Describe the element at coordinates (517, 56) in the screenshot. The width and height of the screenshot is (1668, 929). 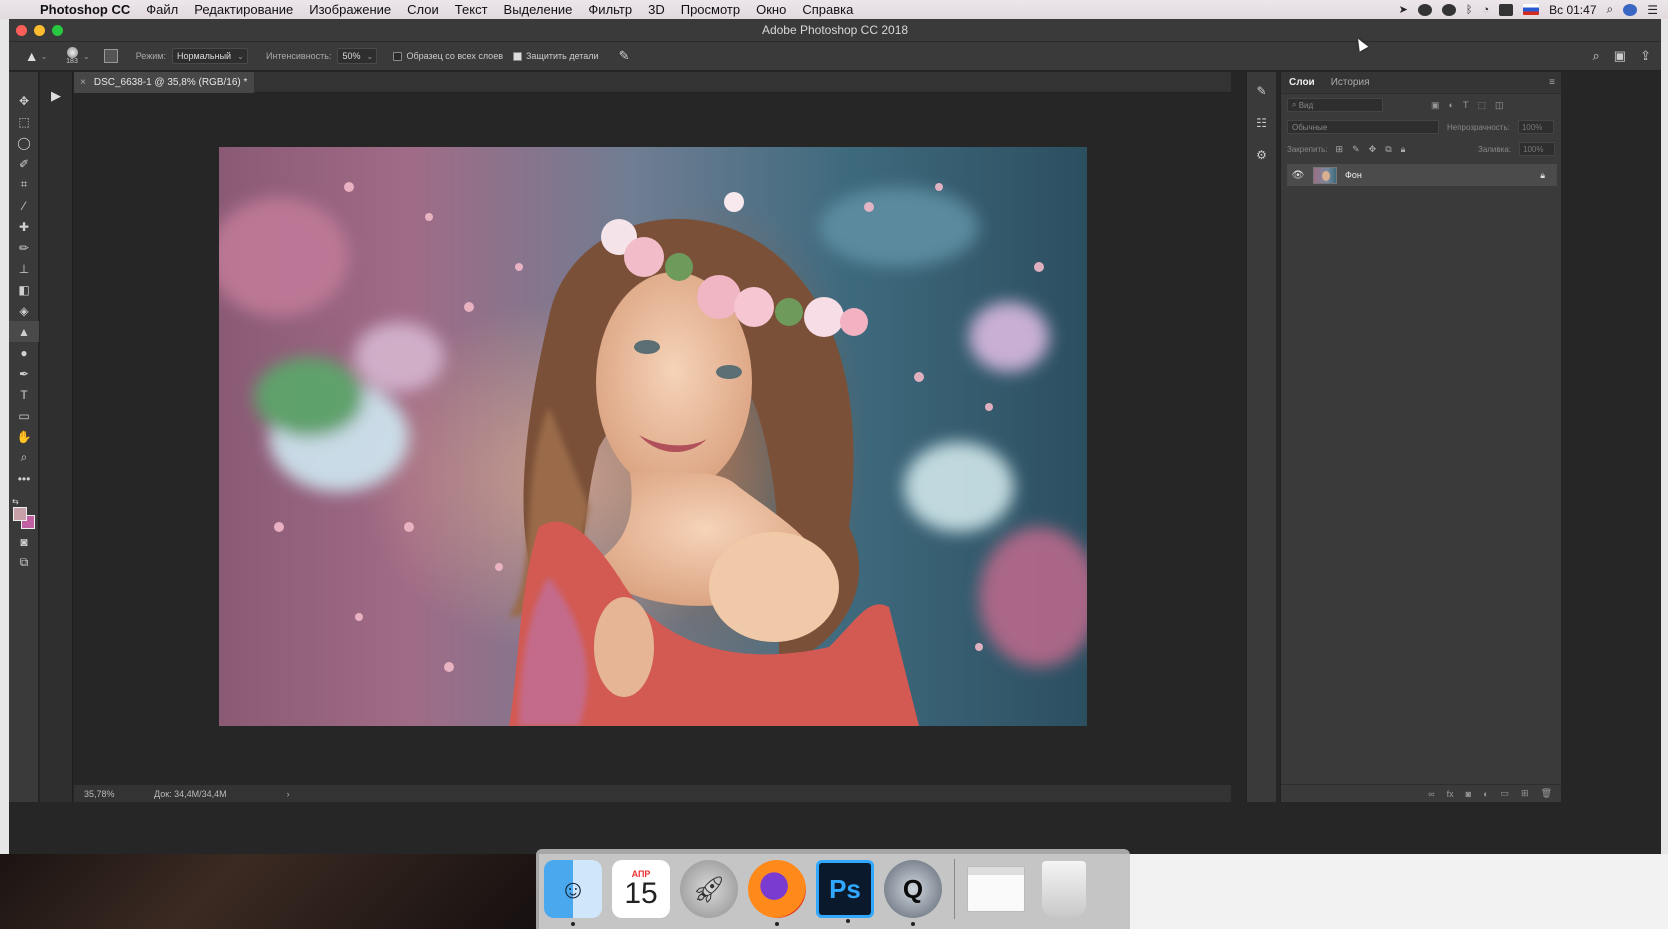
I see `protect-detail-box` at that location.